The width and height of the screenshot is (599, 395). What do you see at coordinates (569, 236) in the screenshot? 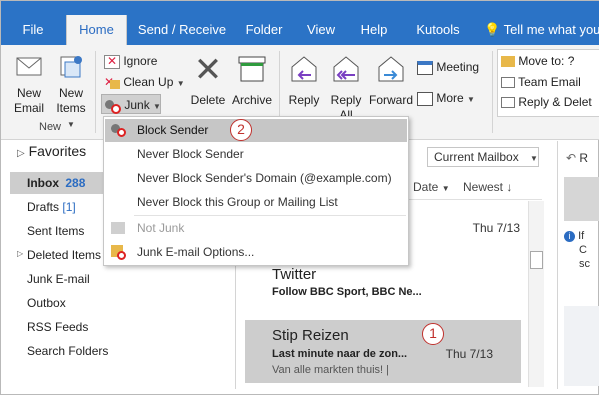
I see `info-icon: i` at bounding box center [569, 236].